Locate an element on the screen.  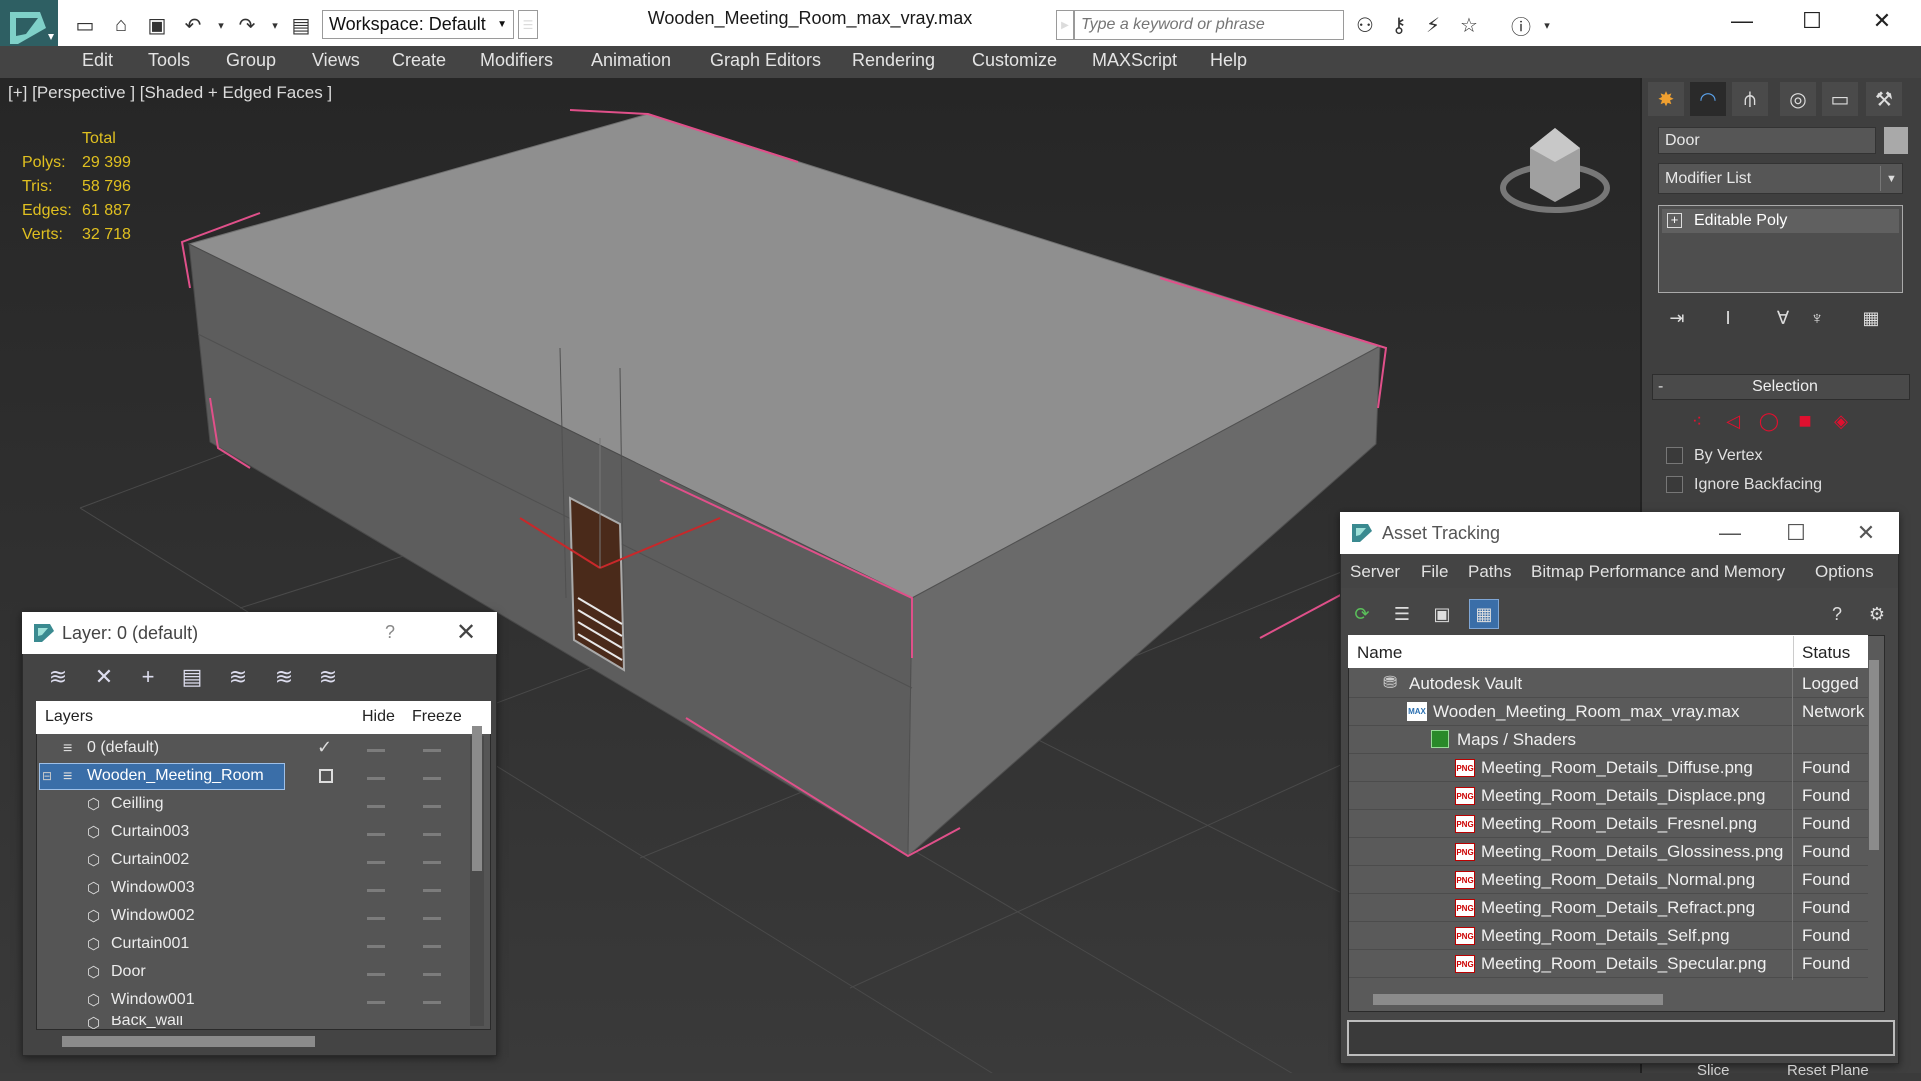
menu-customize: Customize is located at coordinates (1014, 62).